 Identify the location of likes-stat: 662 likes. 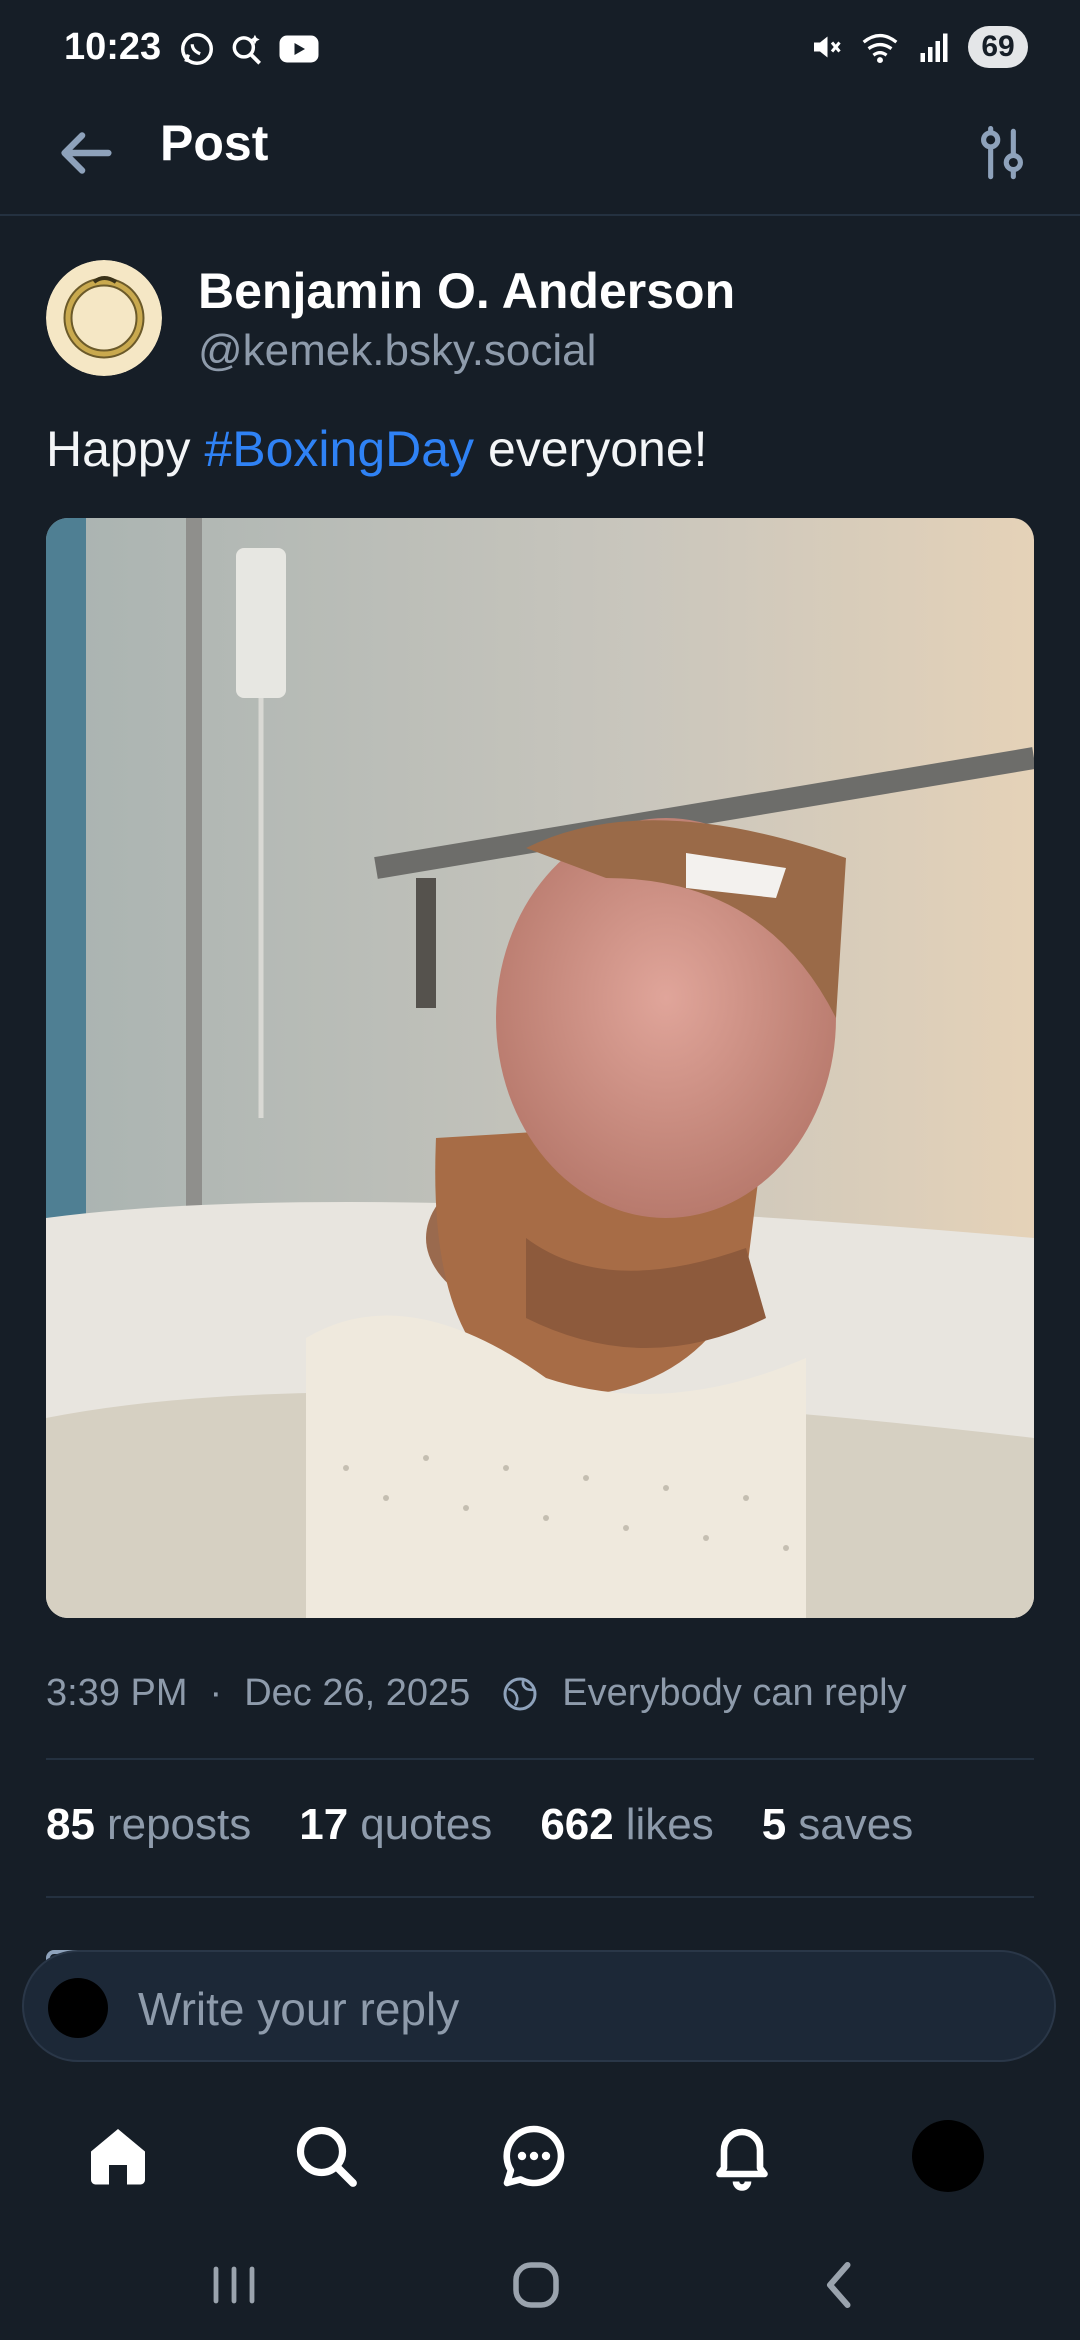
(626, 1825).